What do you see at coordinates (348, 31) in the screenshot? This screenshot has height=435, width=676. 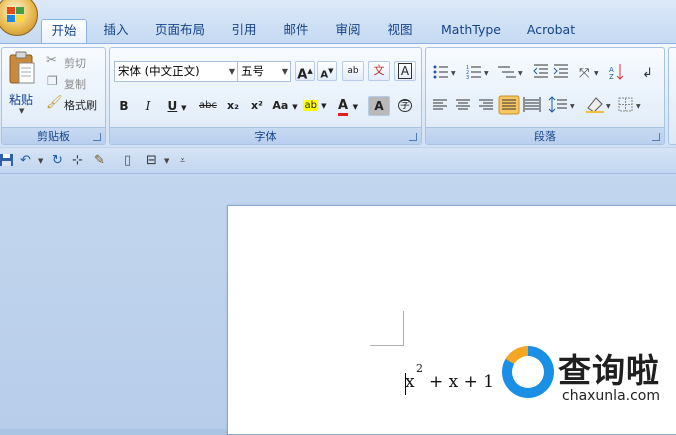 I see `tab-review: 审阅` at bounding box center [348, 31].